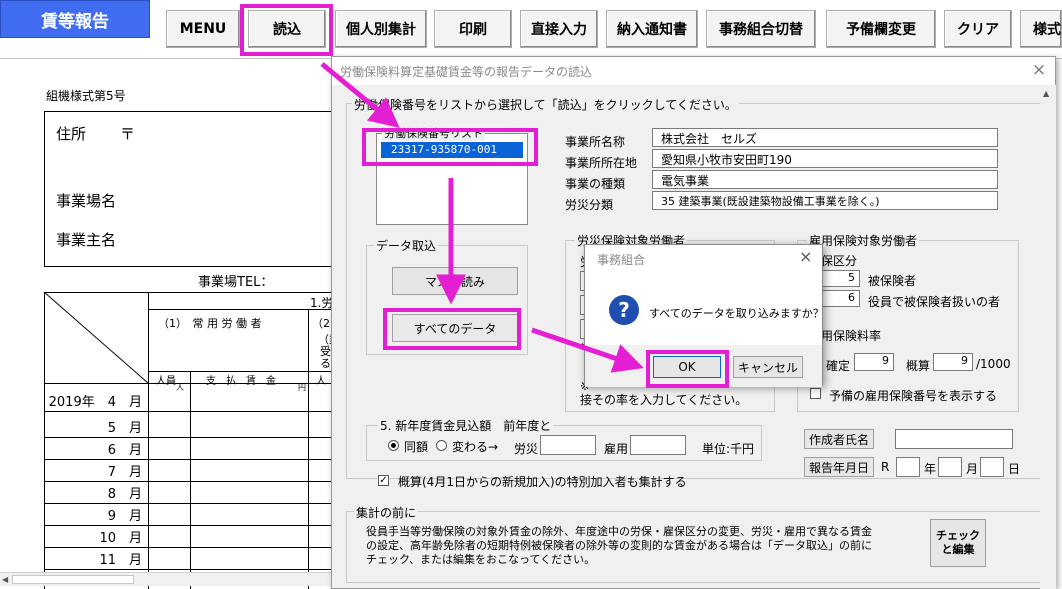 The width and height of the screenshot is (1062, 589). I want to click on arrow-to-ok, so click(587, 350).